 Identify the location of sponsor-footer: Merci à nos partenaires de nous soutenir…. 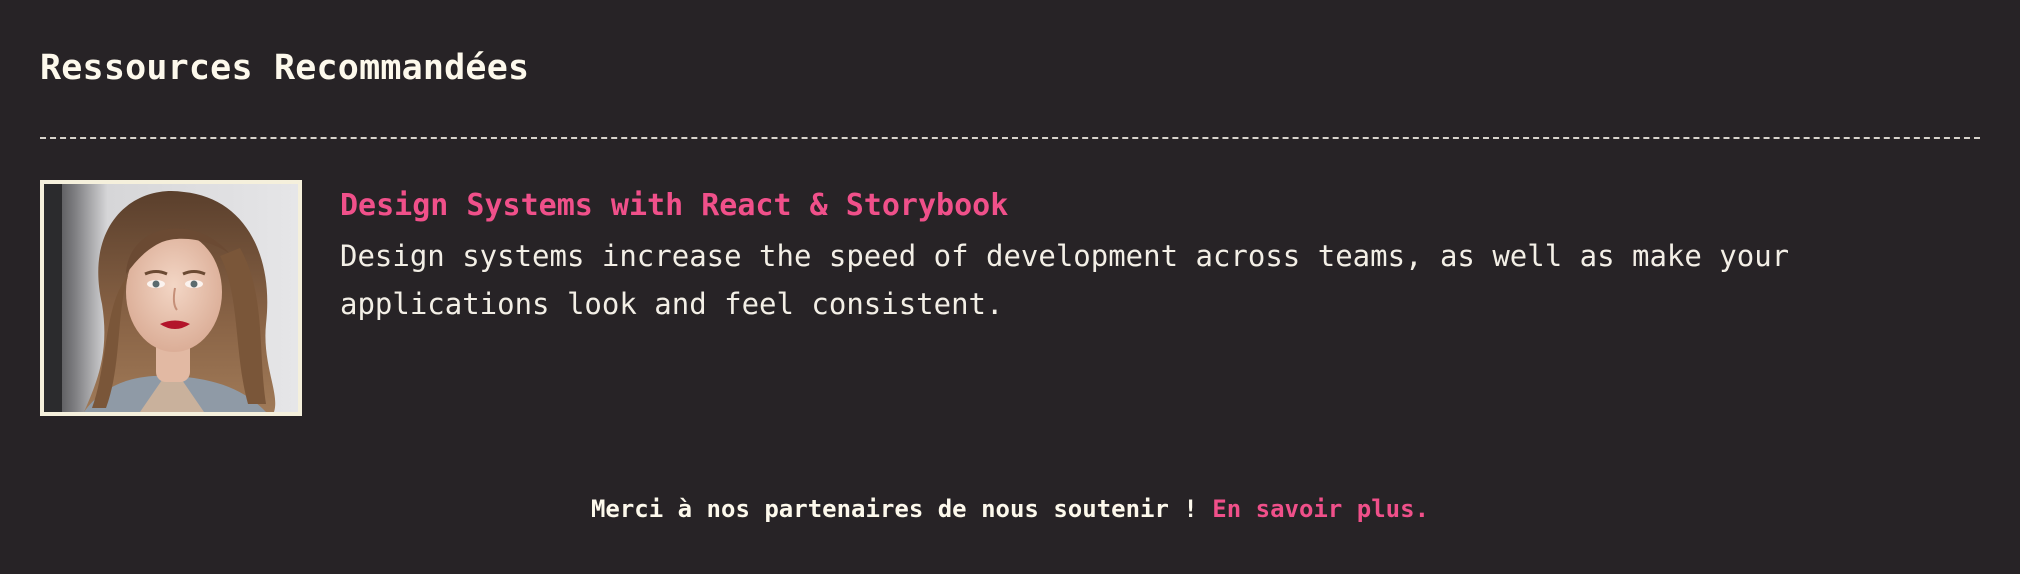
(1010, 509).